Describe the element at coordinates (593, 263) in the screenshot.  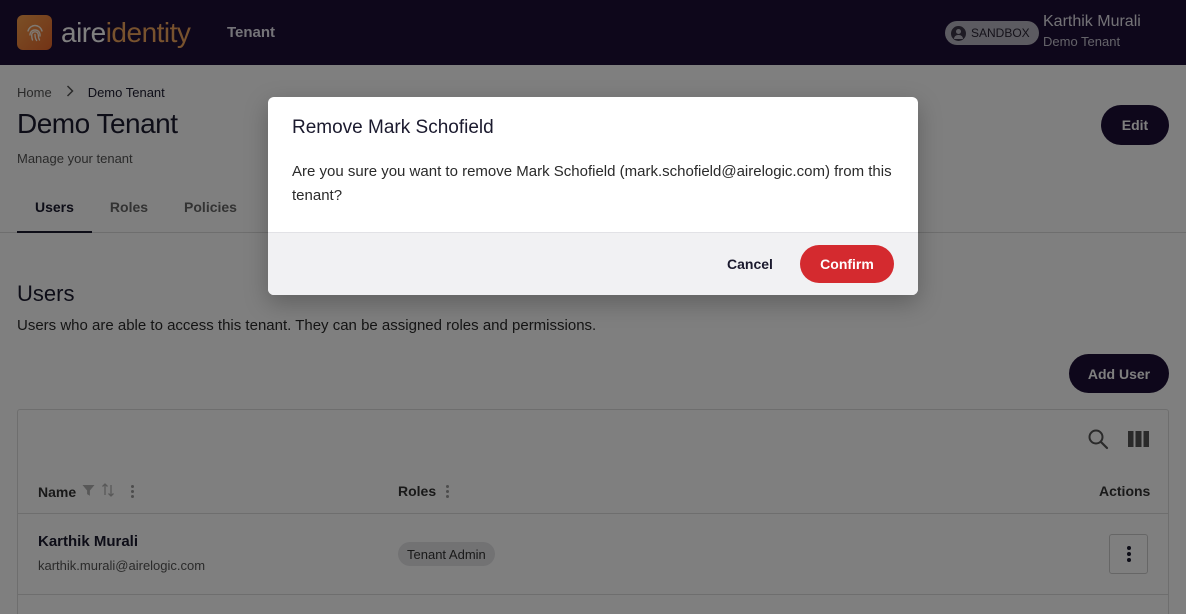
I see `dialog-footer: Cancel Confirm` at that location.